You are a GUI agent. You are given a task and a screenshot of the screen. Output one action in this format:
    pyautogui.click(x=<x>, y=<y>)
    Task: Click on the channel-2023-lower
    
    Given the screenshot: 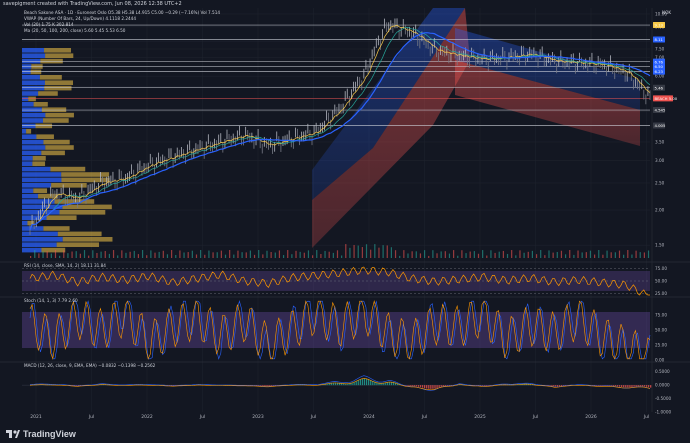 What is the action you would take?
    pyautogui.click(x=391, y=128)
    